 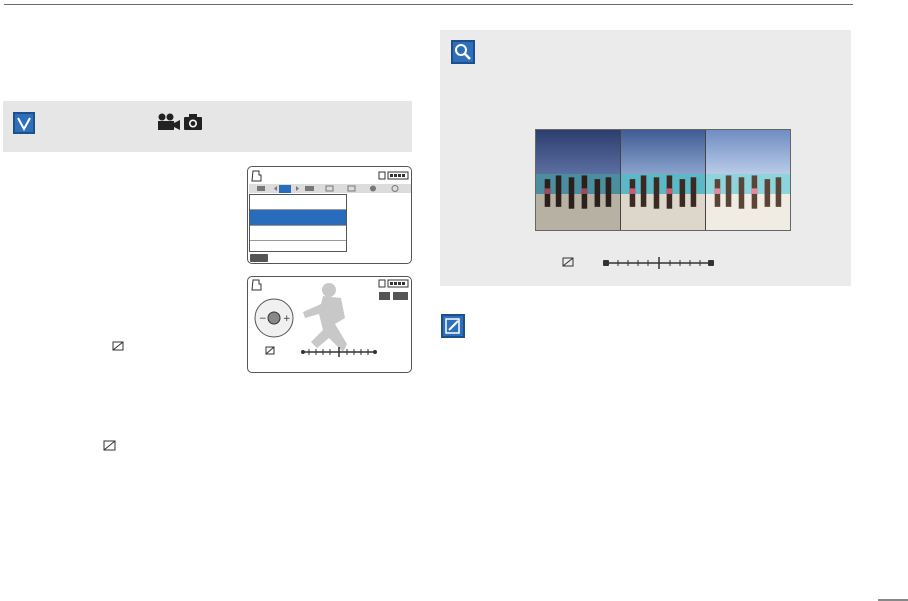 What do you see at coordinates (259, 258) in the screenshot?
I see `menu-icon` at bounding box center [259, 258].